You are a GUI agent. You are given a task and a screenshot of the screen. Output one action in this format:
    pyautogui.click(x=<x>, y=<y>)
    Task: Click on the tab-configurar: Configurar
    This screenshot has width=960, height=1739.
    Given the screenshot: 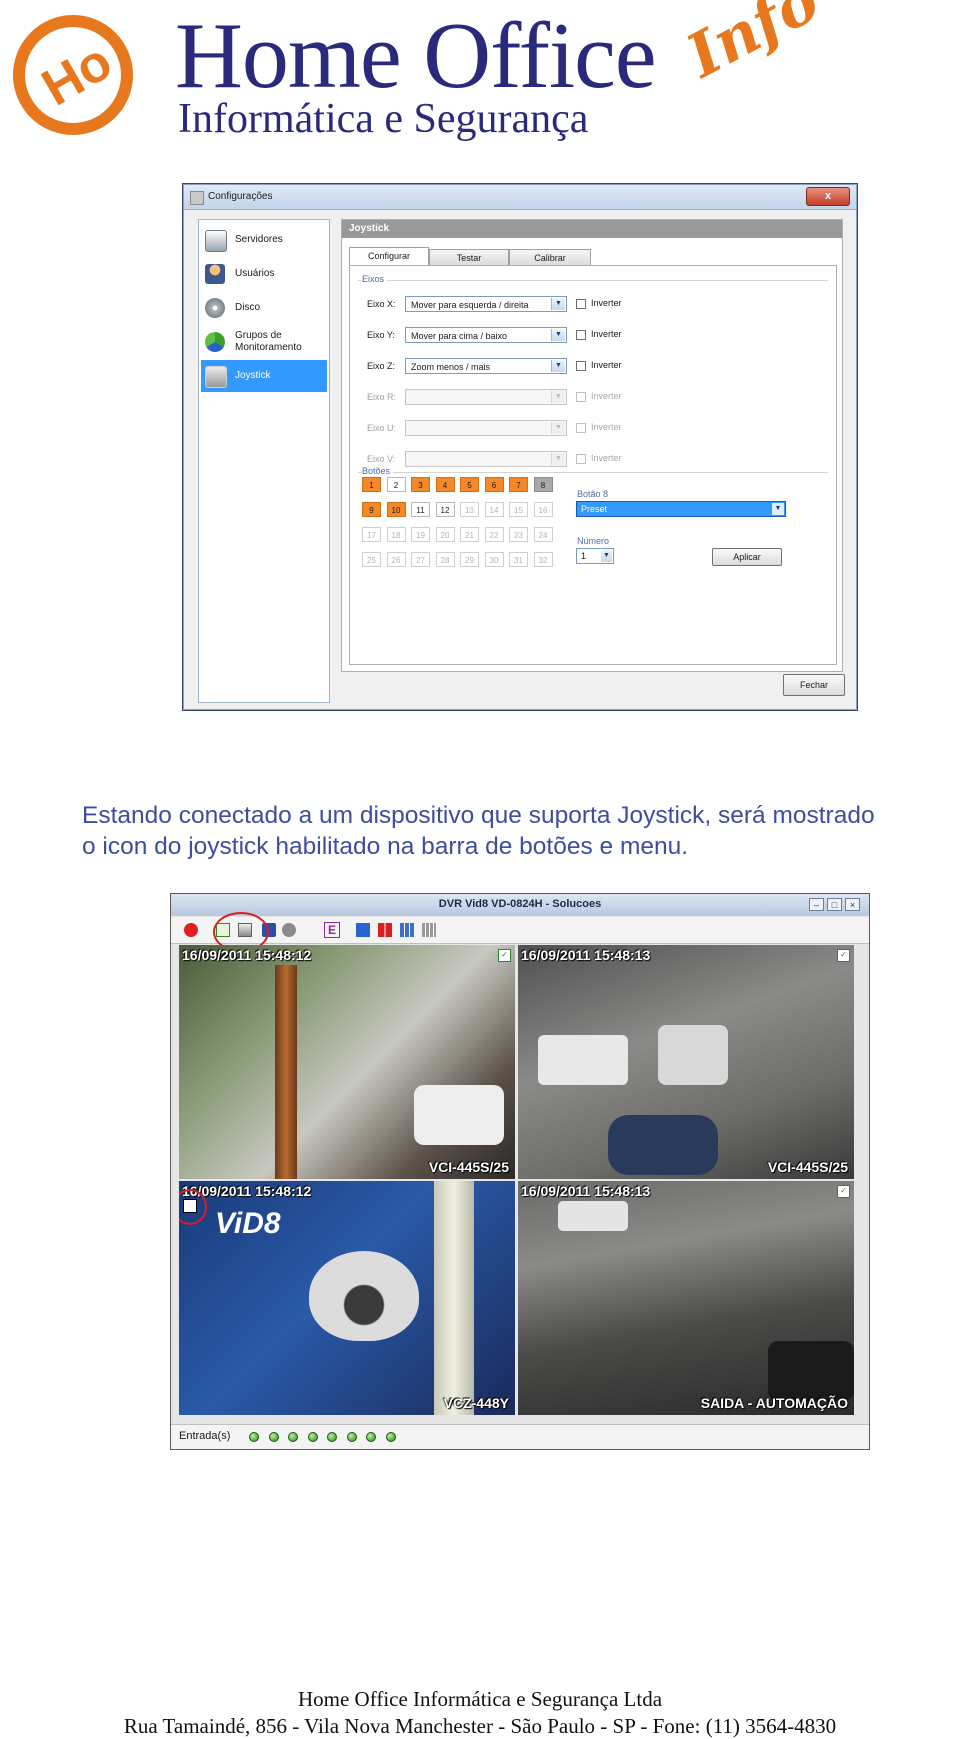 What is the action you would take?
    pyautogui.click(x=389, y=256)
    